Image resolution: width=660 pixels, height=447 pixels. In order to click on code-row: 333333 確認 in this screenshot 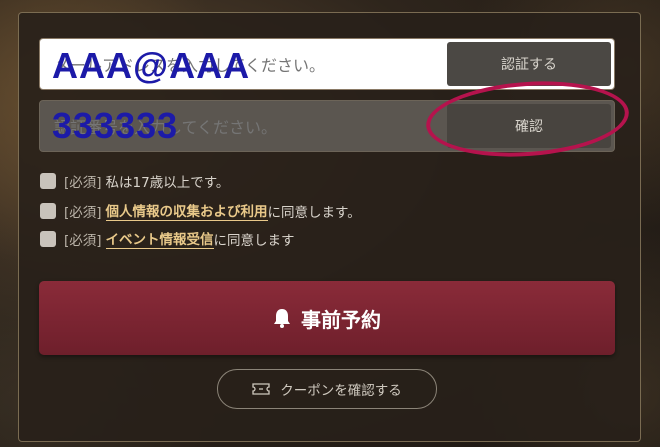, I will do `click(327, 126)`.